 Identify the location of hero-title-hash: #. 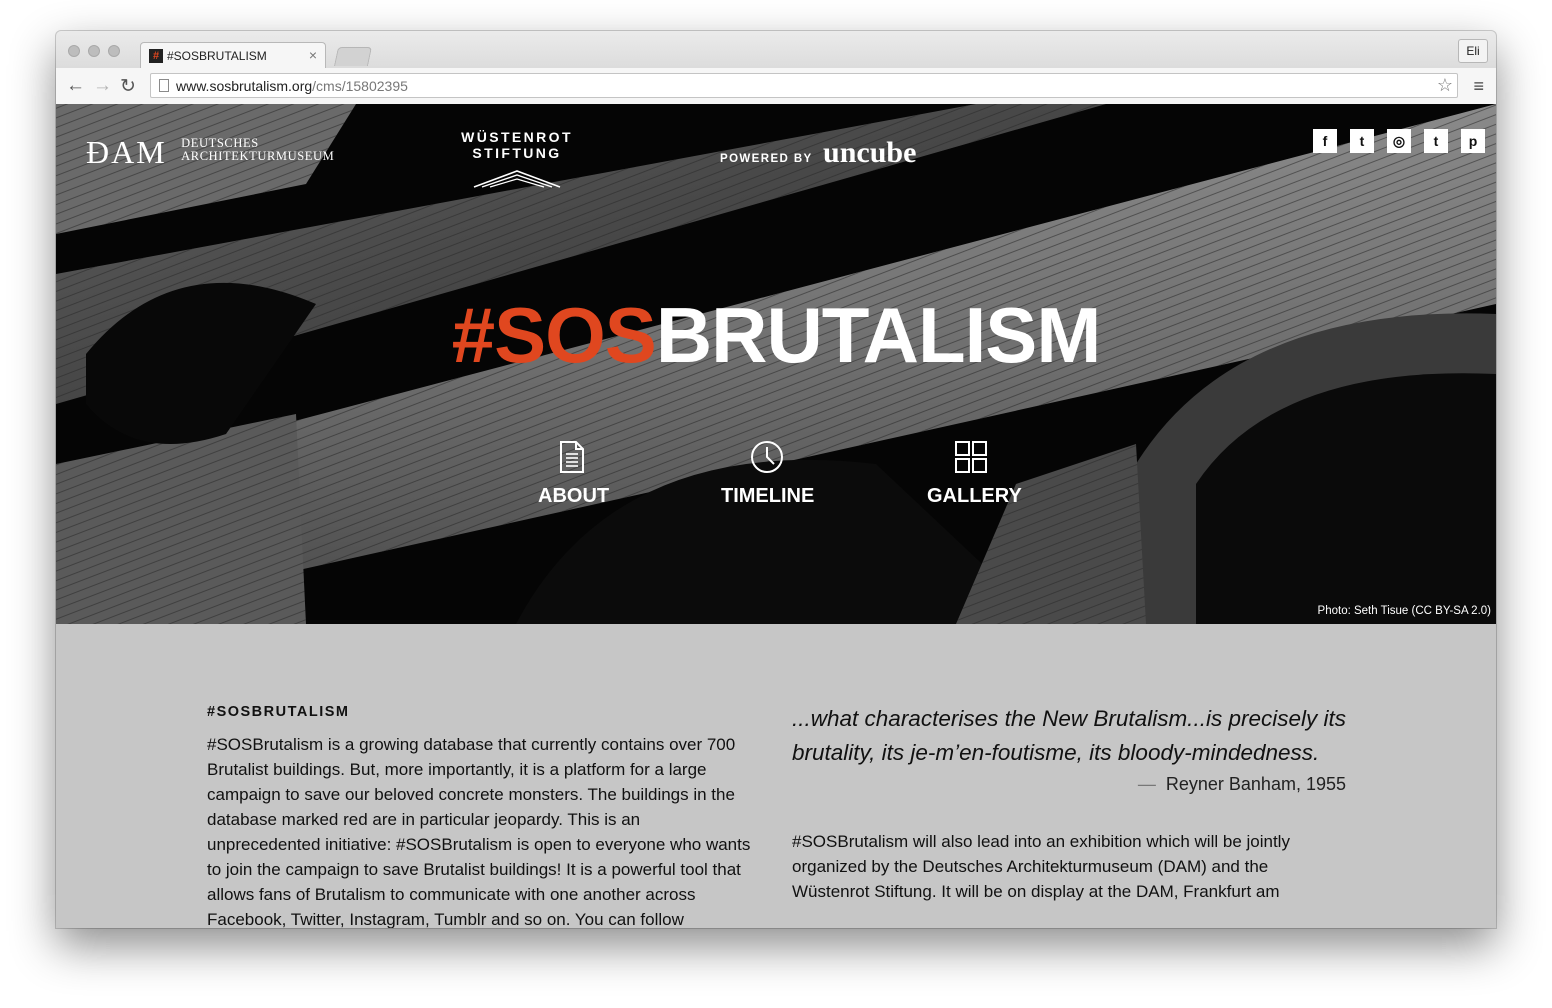
(473, 335).